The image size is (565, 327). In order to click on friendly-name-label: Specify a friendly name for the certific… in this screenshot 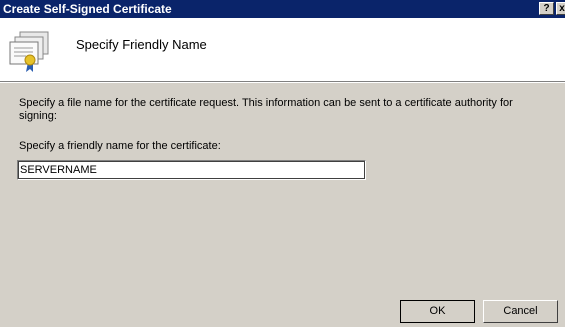, I will do `click(120, 146)`.